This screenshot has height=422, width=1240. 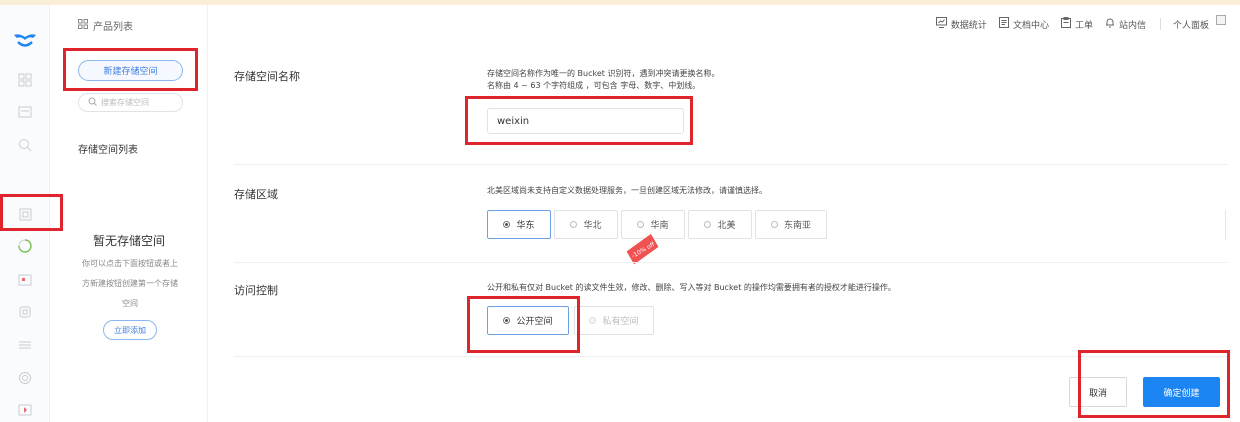 What do you see at coordinates (128, 241) in the screenshot?
I see `empty-state-title: 暂无存储空间` at bounding box center [128, 241].